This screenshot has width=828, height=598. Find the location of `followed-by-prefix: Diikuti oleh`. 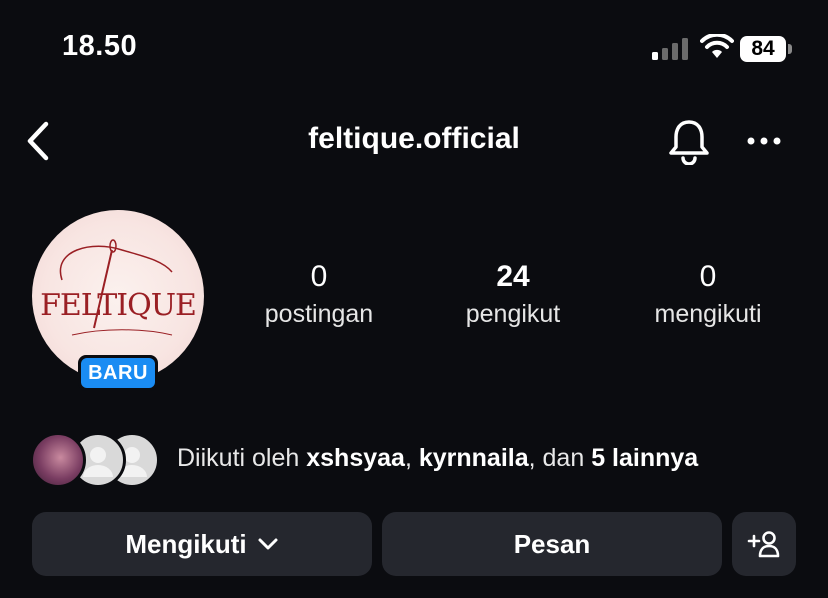

followed-by-prefix: Diikuti oleh is located at coordinates (238, 458).